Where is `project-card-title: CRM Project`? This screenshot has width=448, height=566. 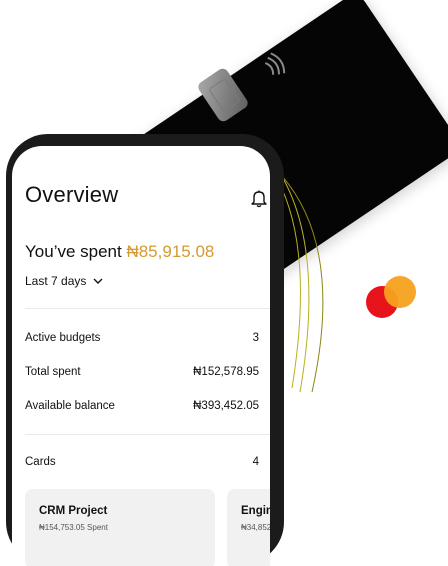 project-card-title: CRM Project is located at coordinates (73, 511).